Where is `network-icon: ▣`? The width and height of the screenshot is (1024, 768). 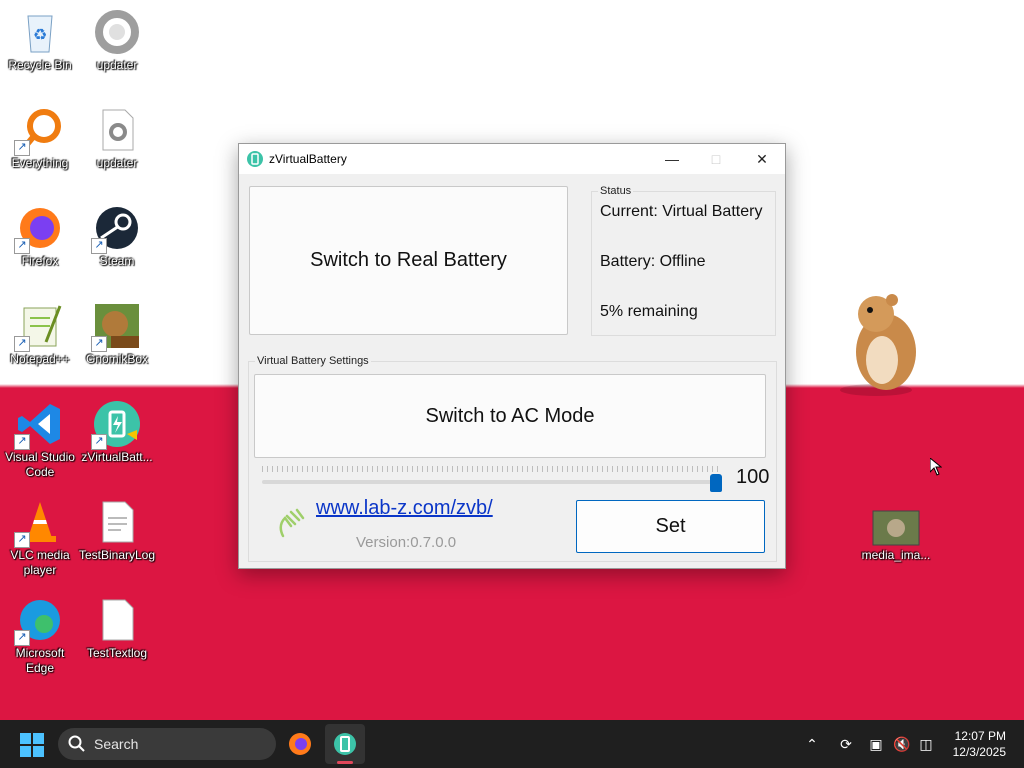
network-icon: ▣ is located at coordinates (876, 744).